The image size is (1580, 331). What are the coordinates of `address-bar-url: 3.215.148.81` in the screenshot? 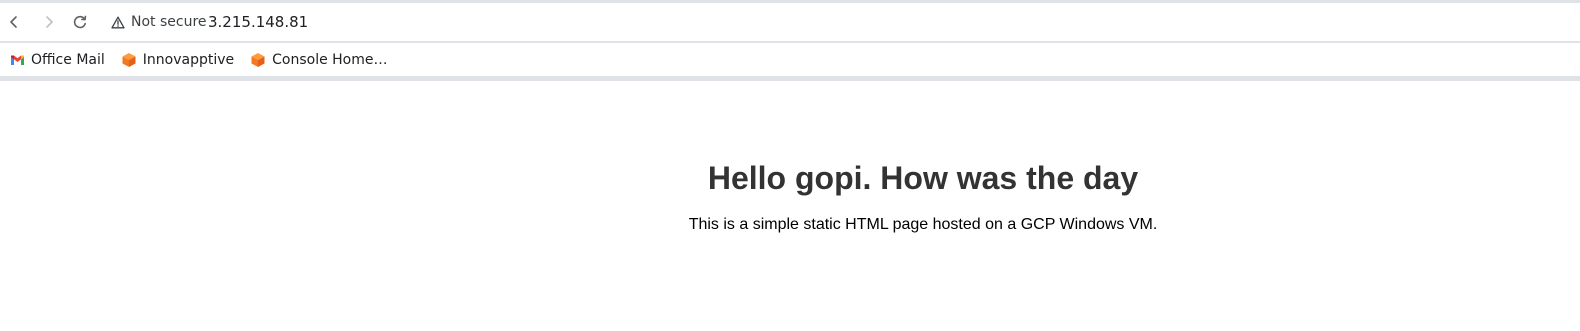 It's located at (258, 22).